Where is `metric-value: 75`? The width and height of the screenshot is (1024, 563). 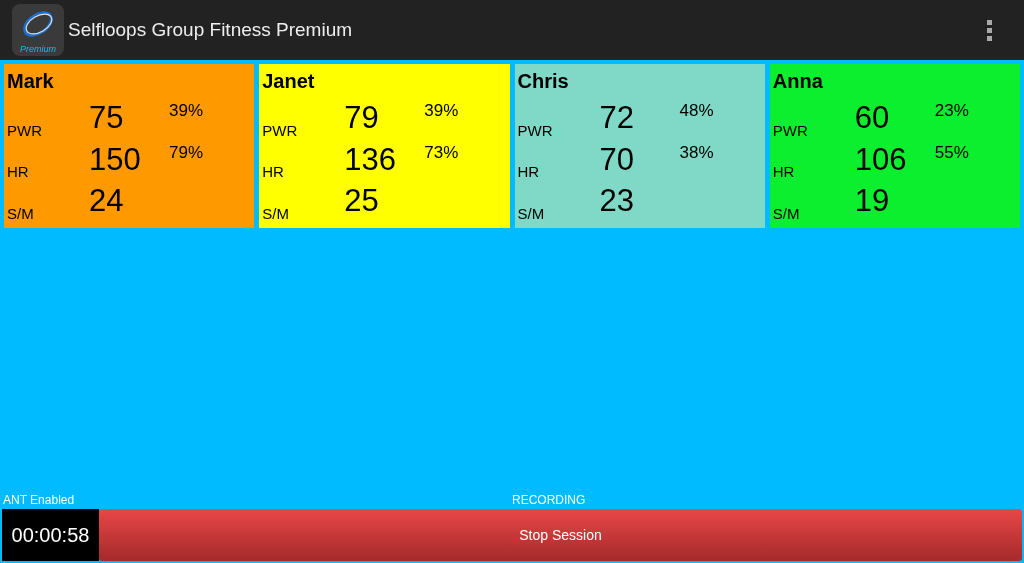 metric-value: 75 is located at coordinates (107, 117).